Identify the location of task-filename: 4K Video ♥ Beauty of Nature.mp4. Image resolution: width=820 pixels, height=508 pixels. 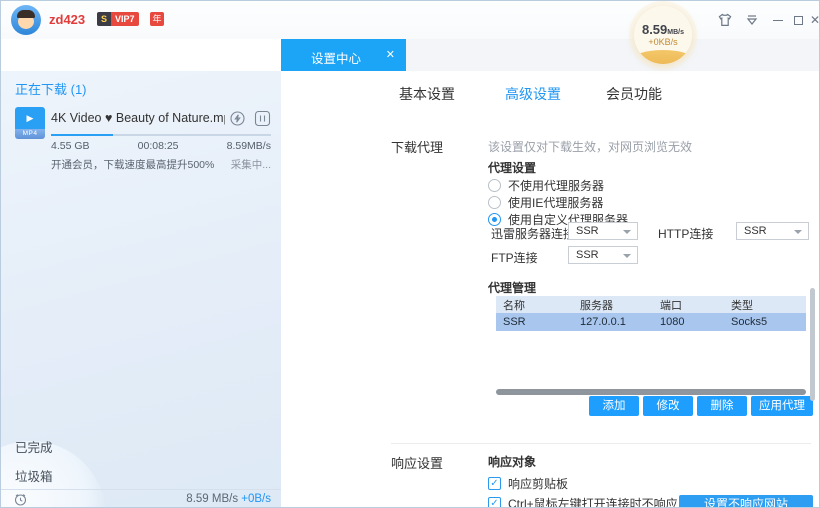
(138, 118).